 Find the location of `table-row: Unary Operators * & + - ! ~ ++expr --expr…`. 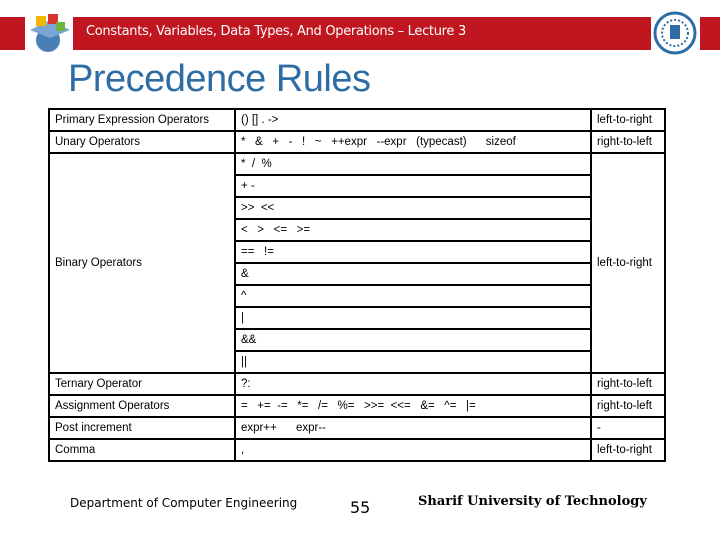

table-row: Unary Operators * & + - ! ~ ++expr --expr… is located at coordinates (357, 142).